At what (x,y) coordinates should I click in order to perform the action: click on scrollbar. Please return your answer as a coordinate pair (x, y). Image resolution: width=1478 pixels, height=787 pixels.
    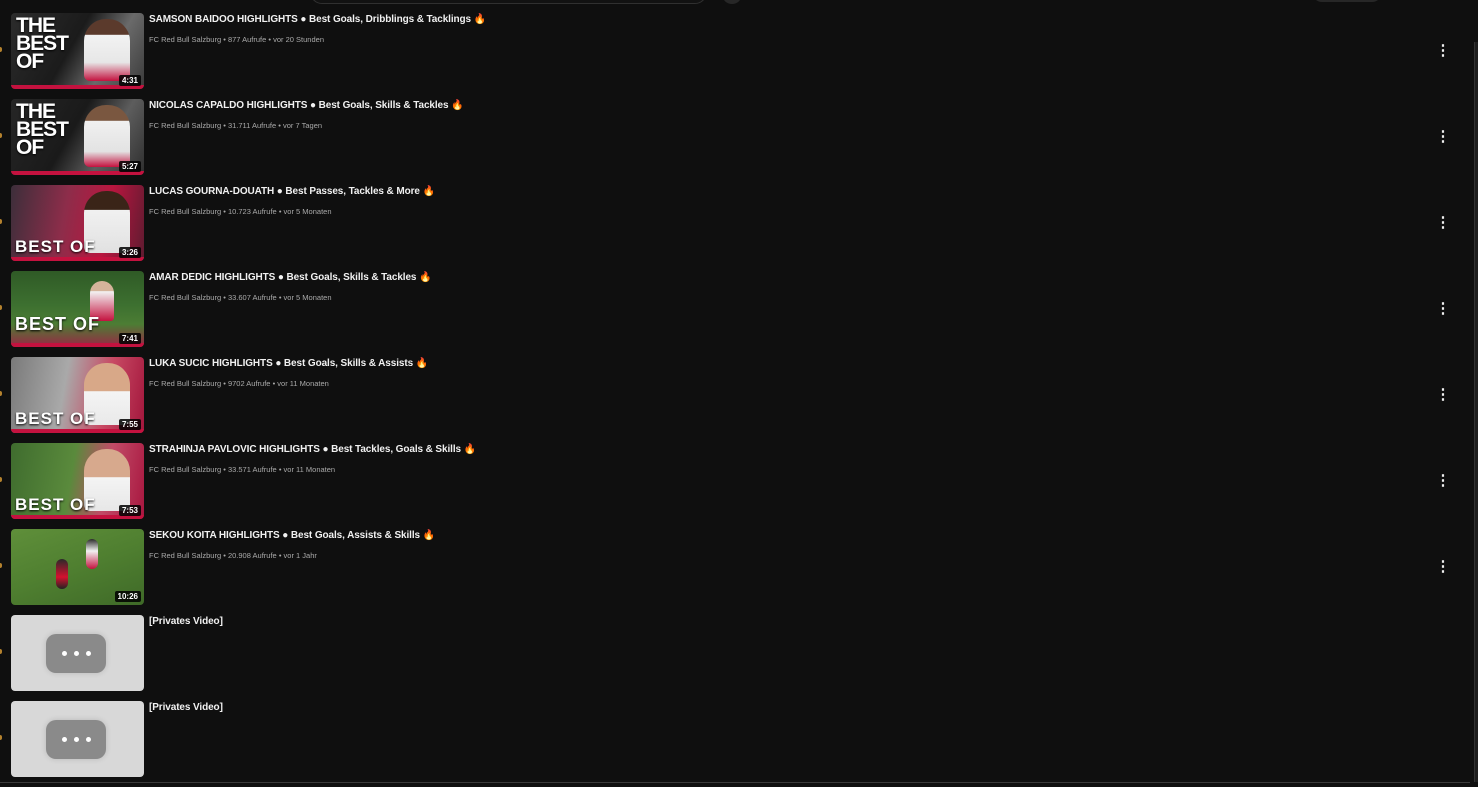
    Looking at the image, I should click on (1476, 412).